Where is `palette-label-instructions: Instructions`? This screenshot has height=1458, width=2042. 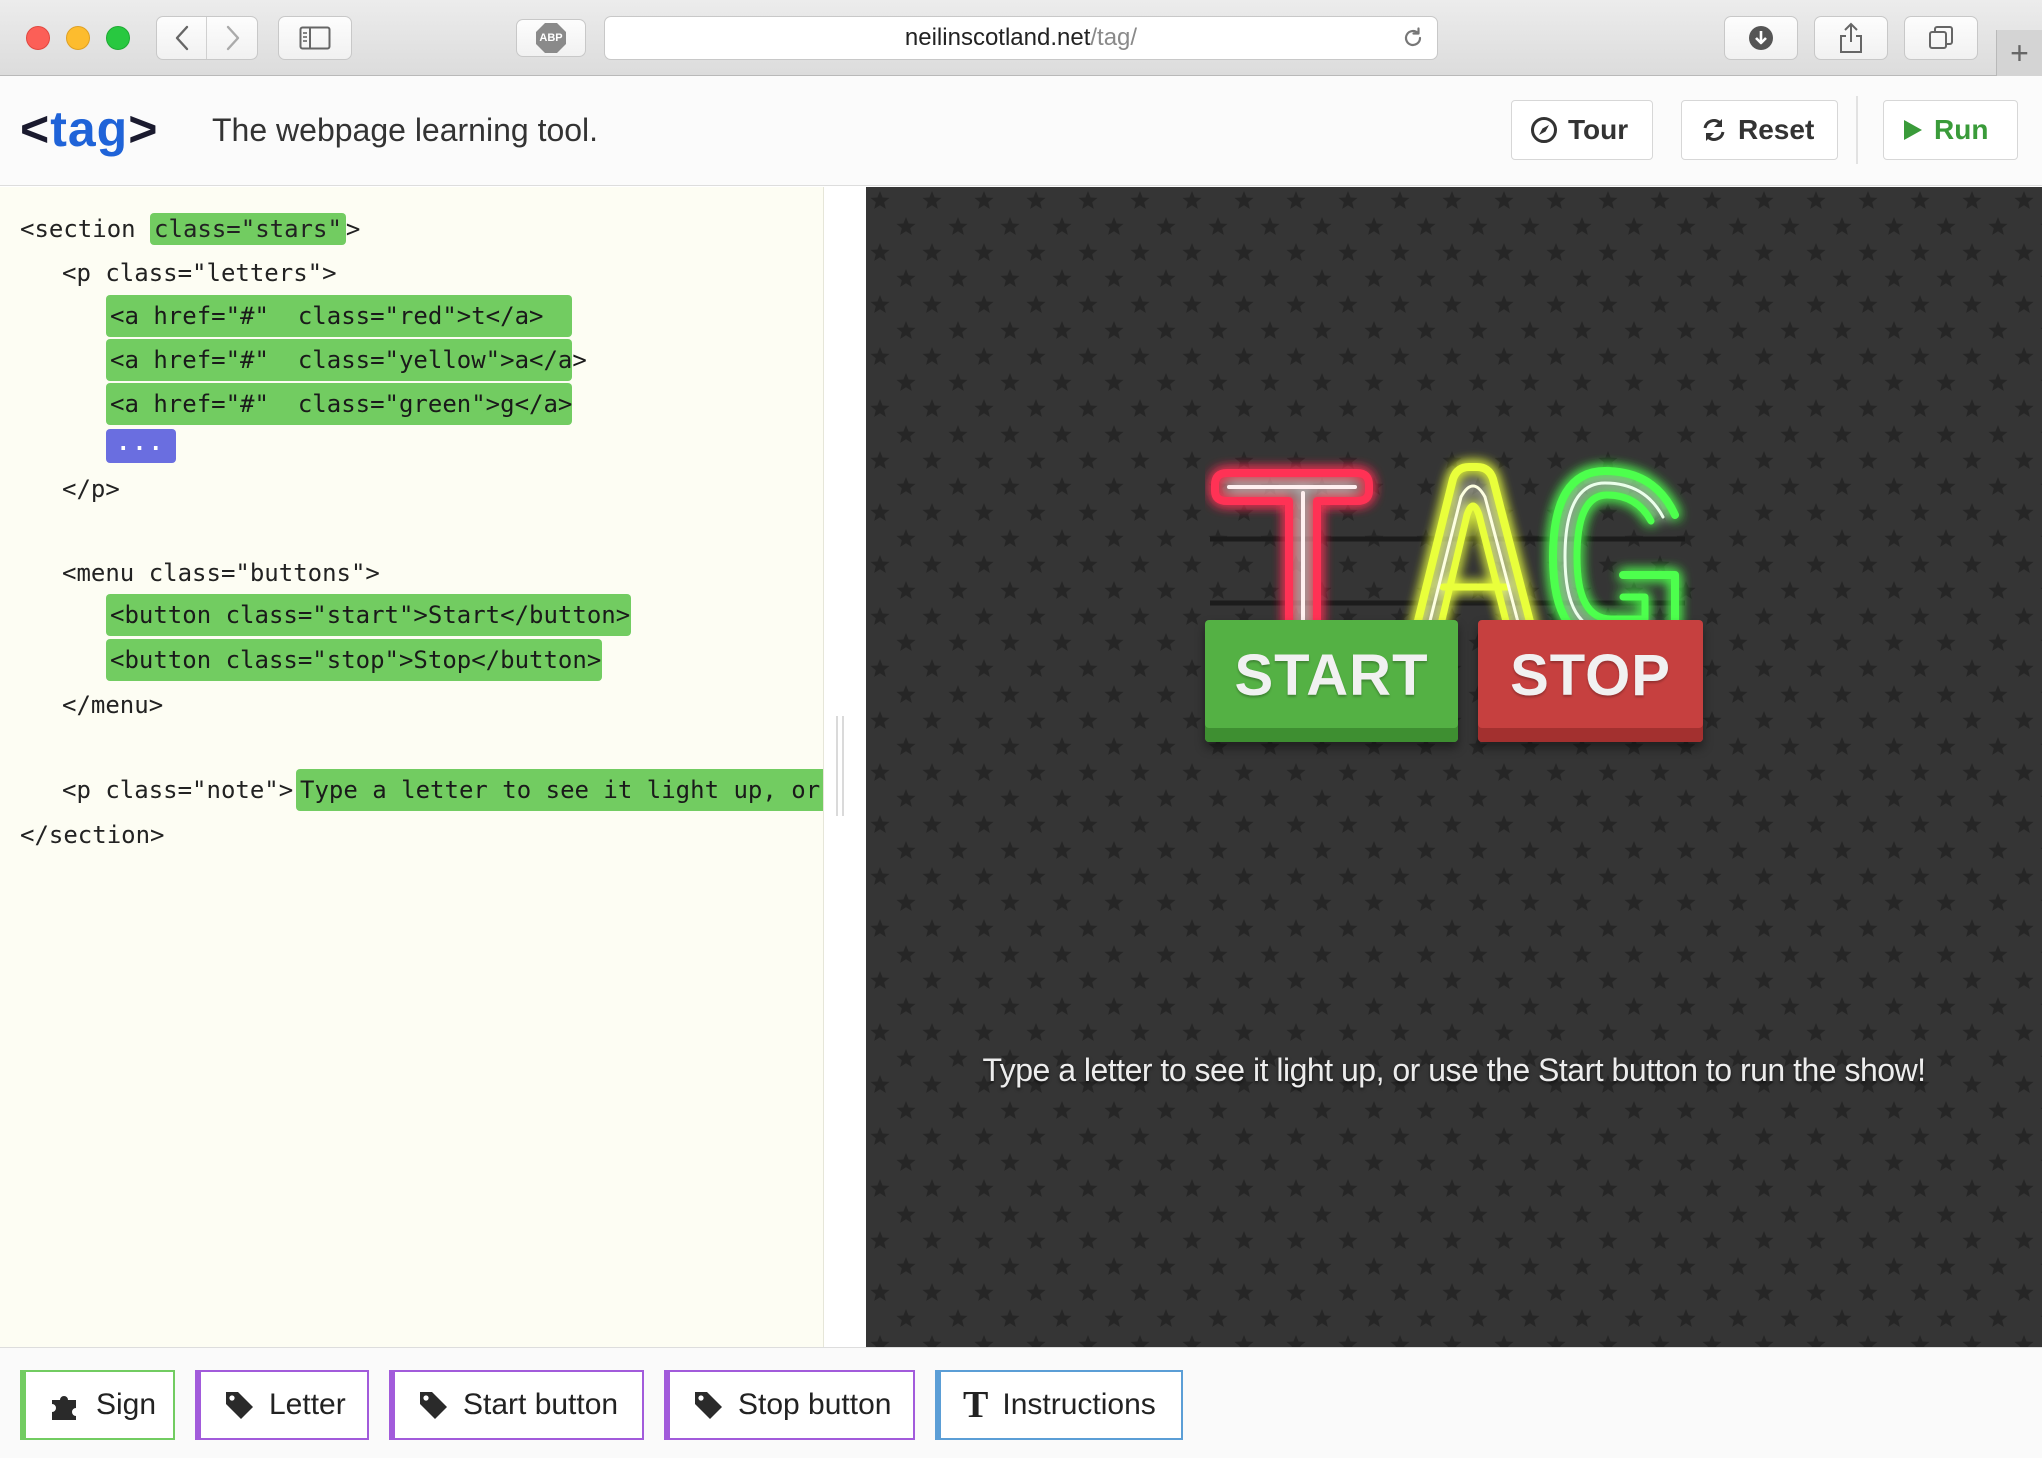 palette-label-instructions: Instructions is located at coordinates (1079, 1404).